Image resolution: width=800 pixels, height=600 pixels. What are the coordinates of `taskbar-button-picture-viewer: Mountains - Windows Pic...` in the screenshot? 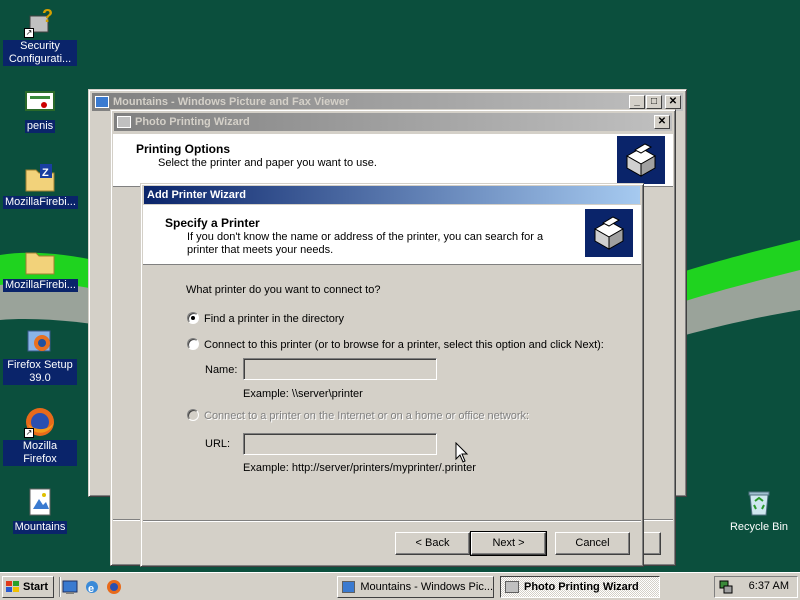 It's located at (415, 587).